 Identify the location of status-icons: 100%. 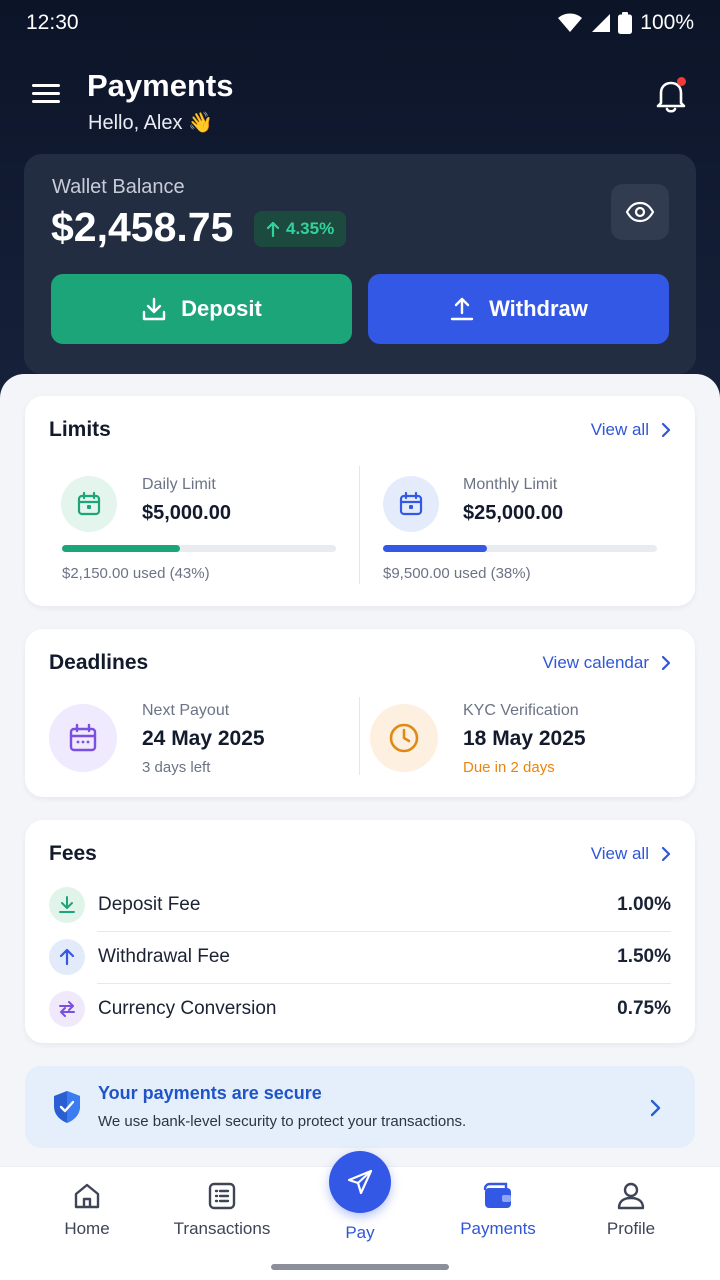
(626, 23).